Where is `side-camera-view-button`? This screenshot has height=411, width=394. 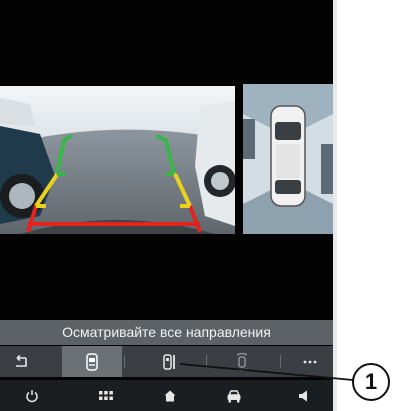
side-camera-view-button is located at coordinates (170, 361).